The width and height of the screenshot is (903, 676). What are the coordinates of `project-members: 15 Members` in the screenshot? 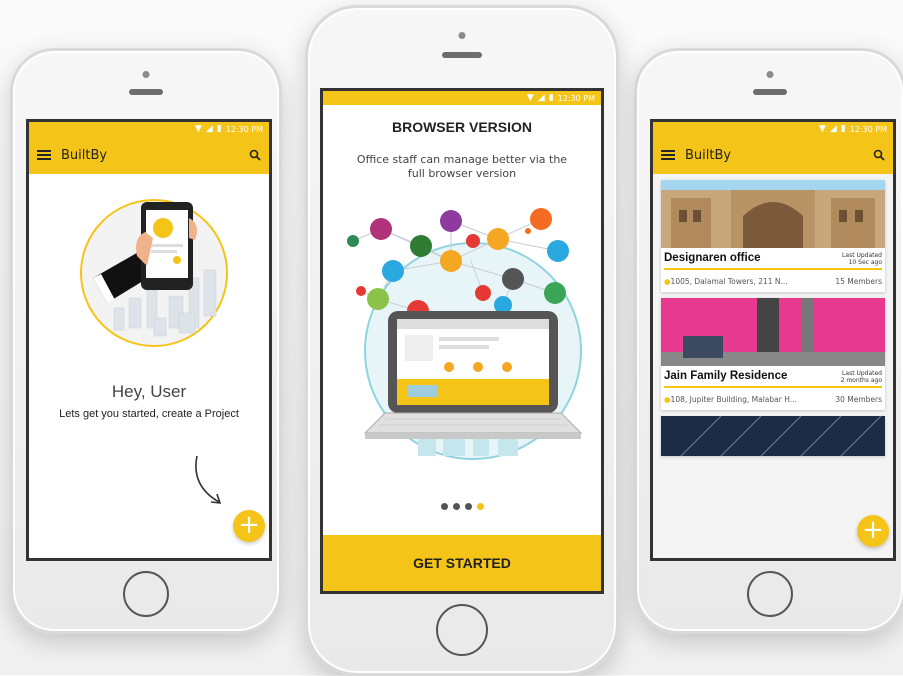 It's located at (858, 281).